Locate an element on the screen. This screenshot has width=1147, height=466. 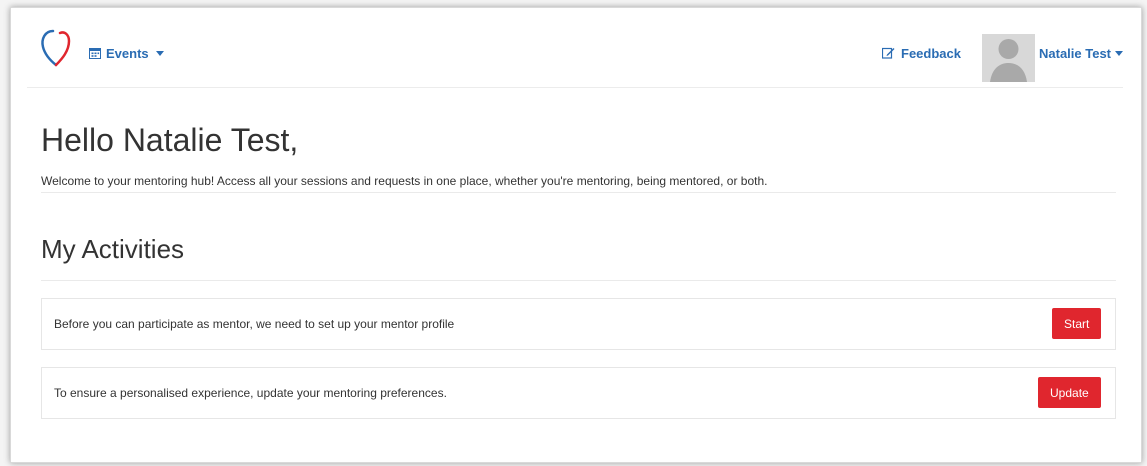
avatar is located at coordinates (1008, 58).